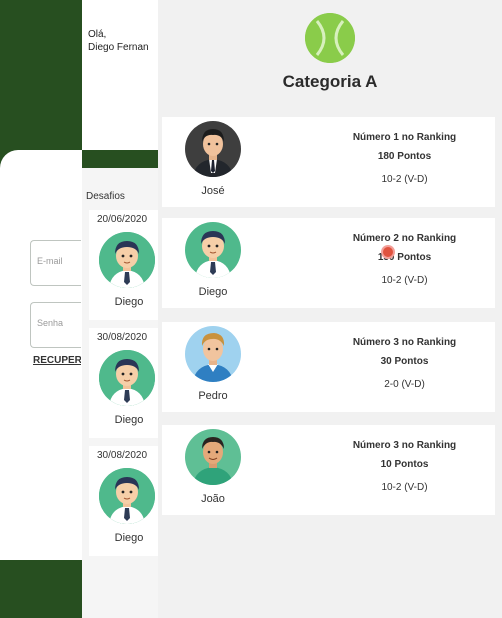 This screenshot has height=618, width=502. What do you see at coordinates (57, 360) in the screenshot?
I see `recover-password-link: RECUPER` at bounding box center [57, 360].